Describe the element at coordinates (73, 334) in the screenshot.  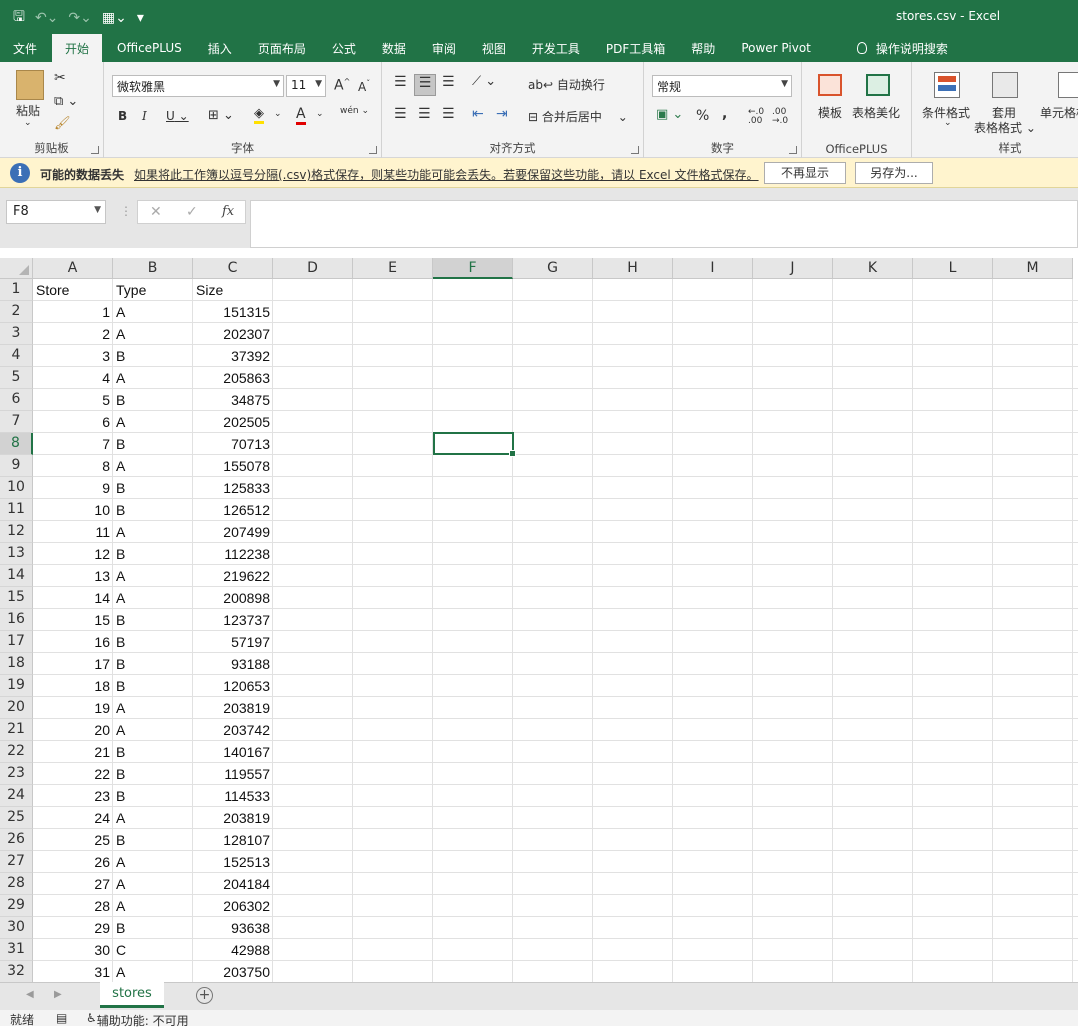
I see `cell: 2` at that location.